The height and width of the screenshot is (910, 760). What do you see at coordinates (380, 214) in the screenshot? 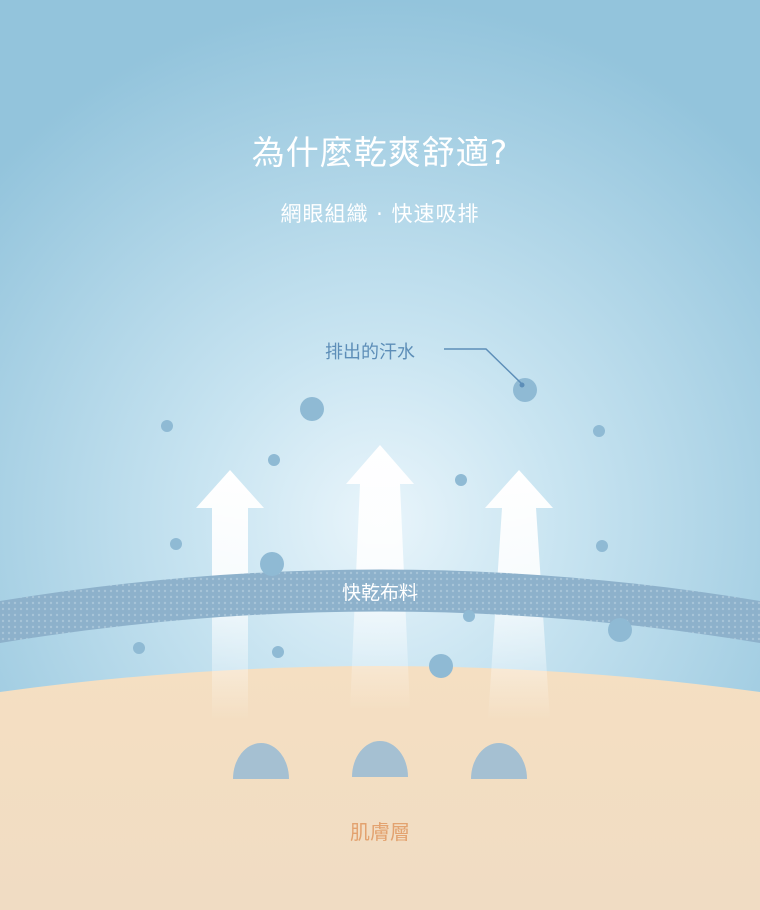
I see `page-subtitle: 網眼組織 · 快速吸排` at bounding box center [380, 214].